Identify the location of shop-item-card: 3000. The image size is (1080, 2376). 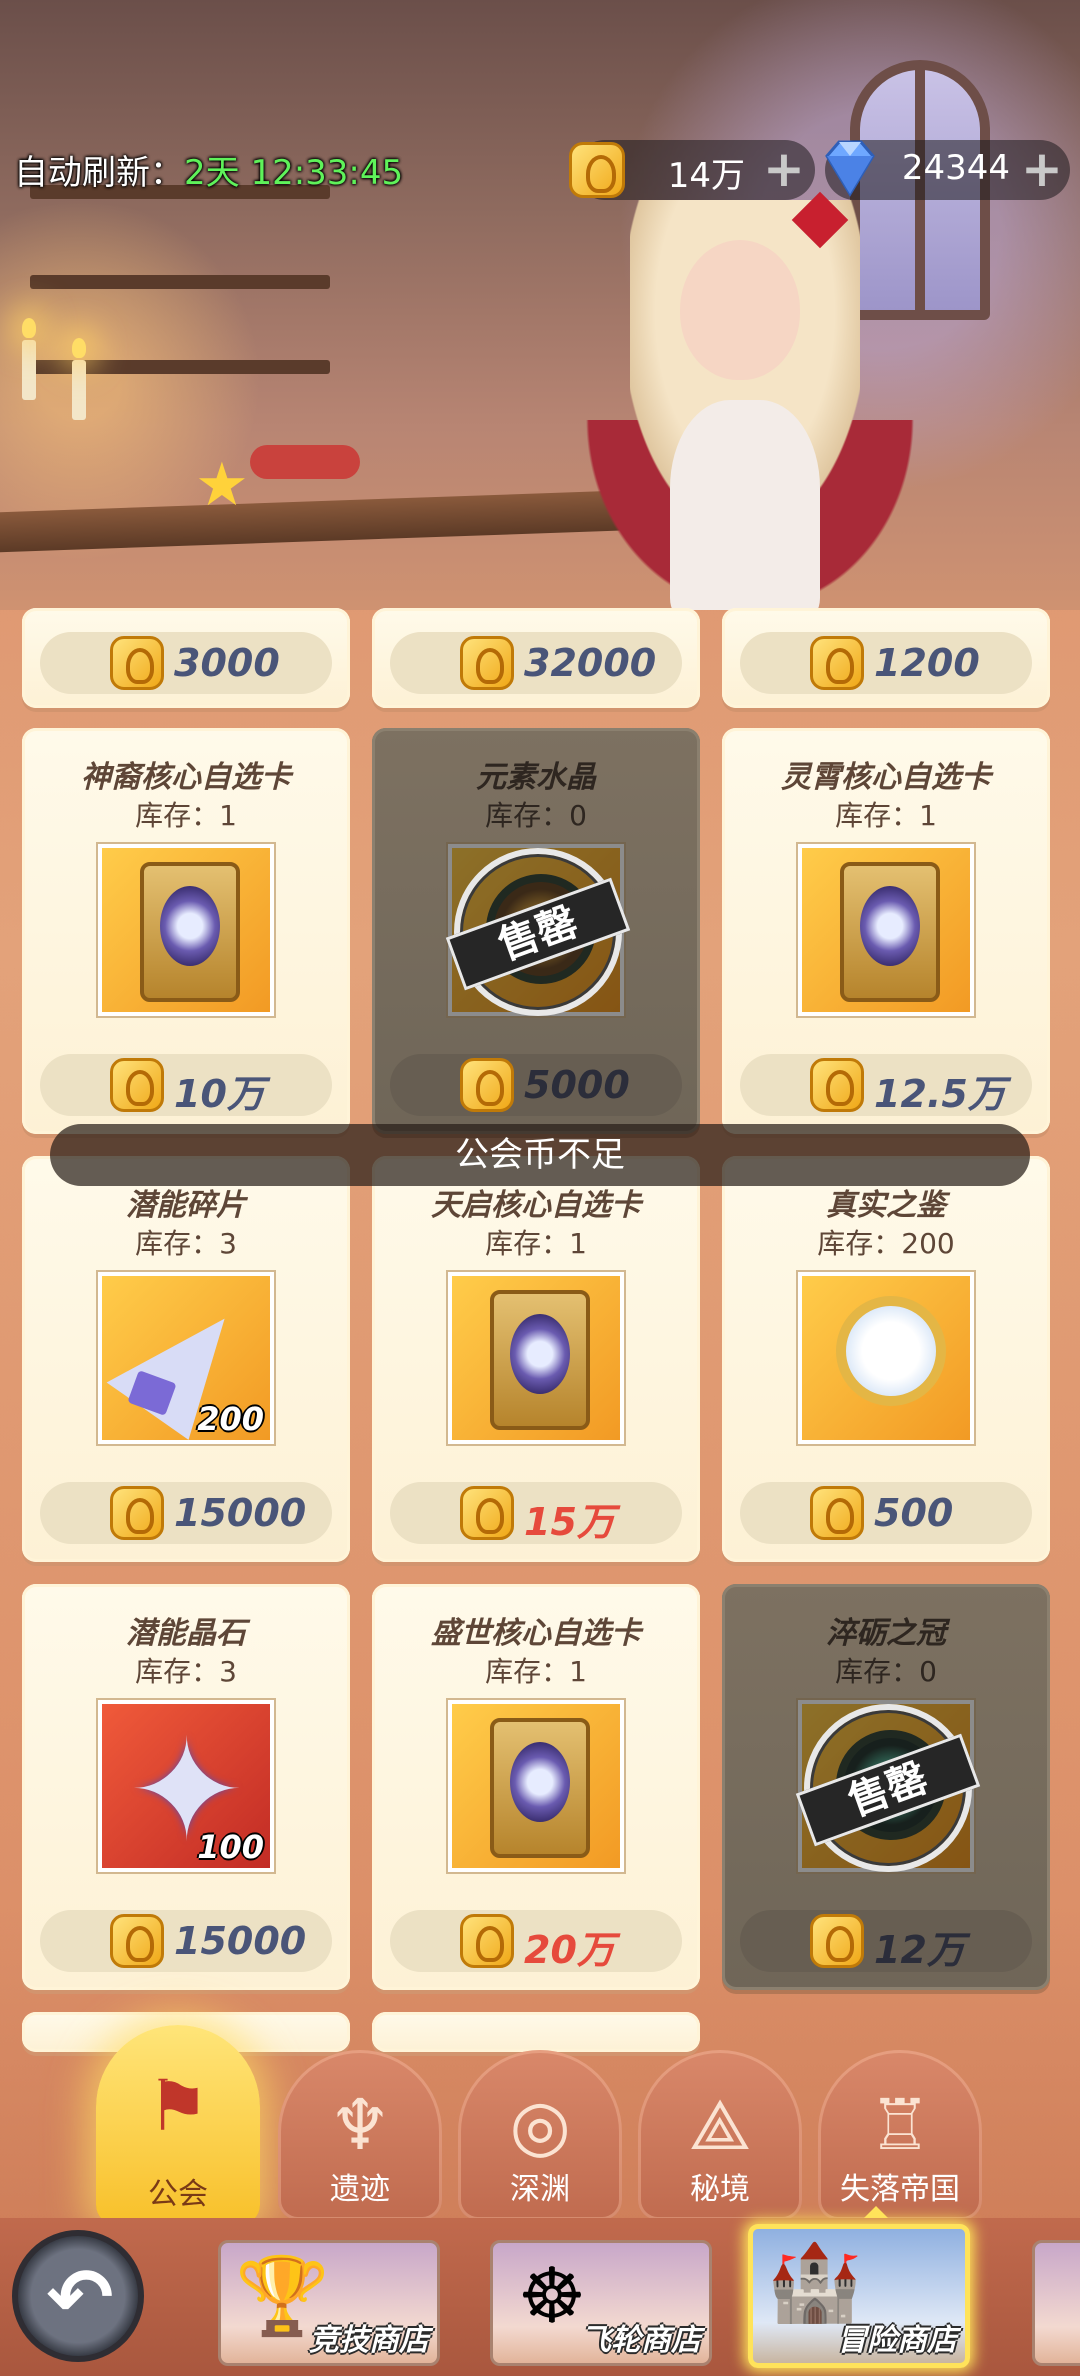
(186, 658).